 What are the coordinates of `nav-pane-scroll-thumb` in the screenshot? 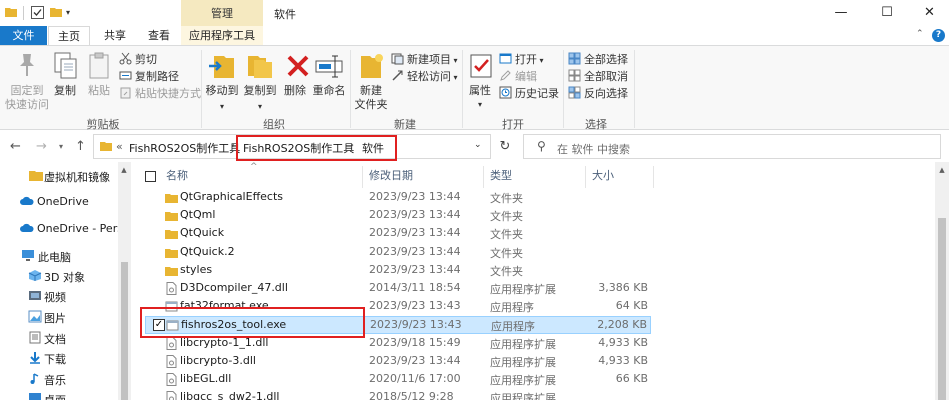 It's located at (124, 331).